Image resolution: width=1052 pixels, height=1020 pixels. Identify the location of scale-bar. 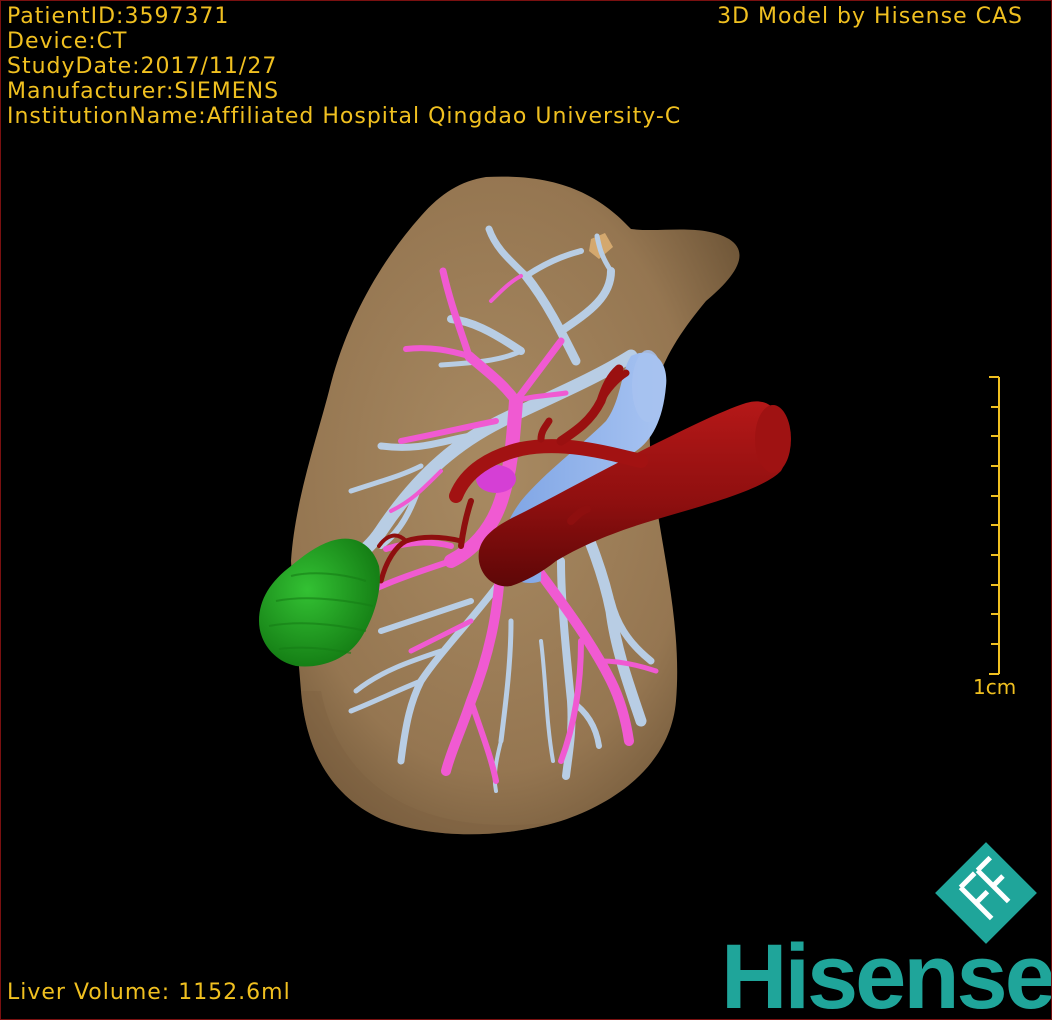
(994, 525).